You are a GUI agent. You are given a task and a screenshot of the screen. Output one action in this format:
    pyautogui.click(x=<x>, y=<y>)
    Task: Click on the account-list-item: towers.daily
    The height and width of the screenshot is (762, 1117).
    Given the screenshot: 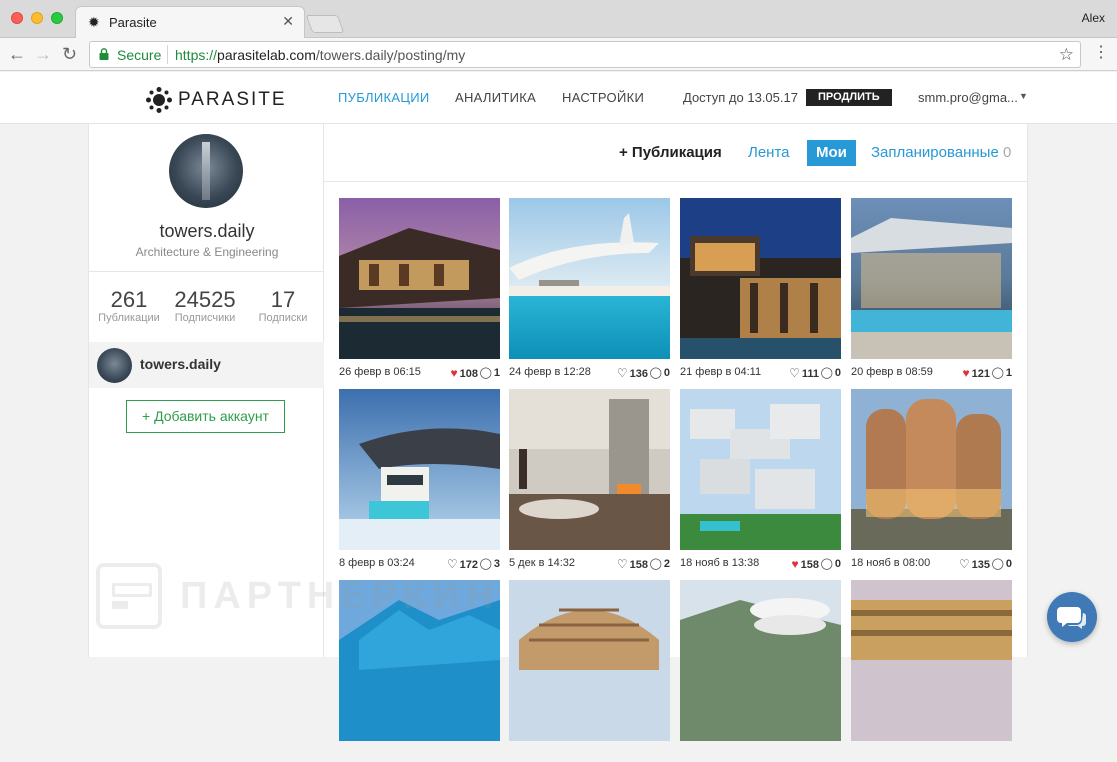 What is the action you would take?
    pyautogui.click(x=207, y=365)
    